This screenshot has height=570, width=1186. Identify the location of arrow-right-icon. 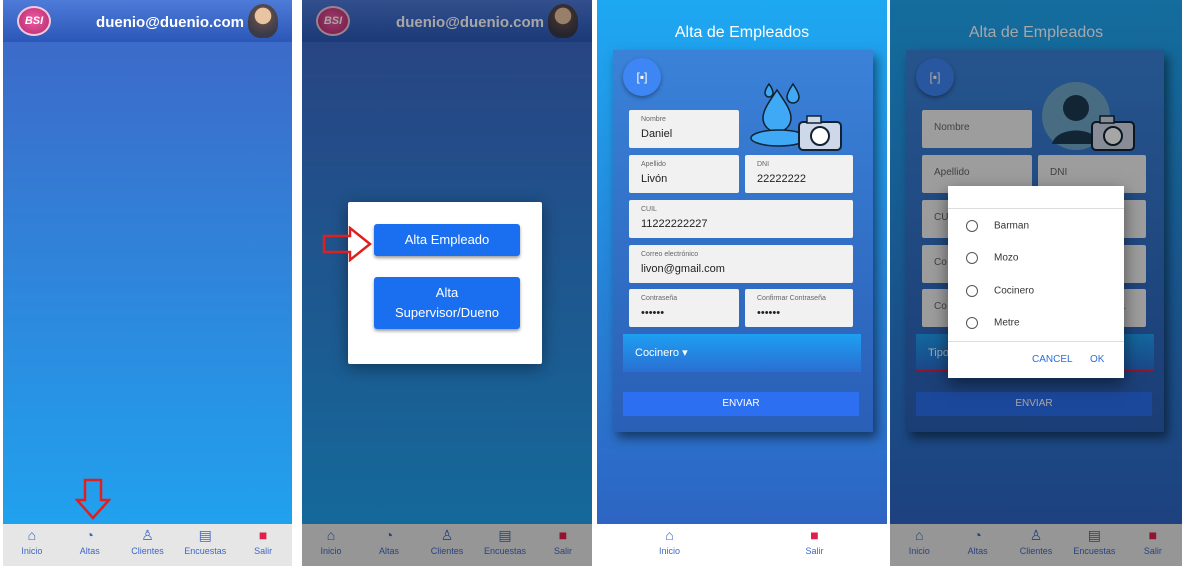
(347, 244).